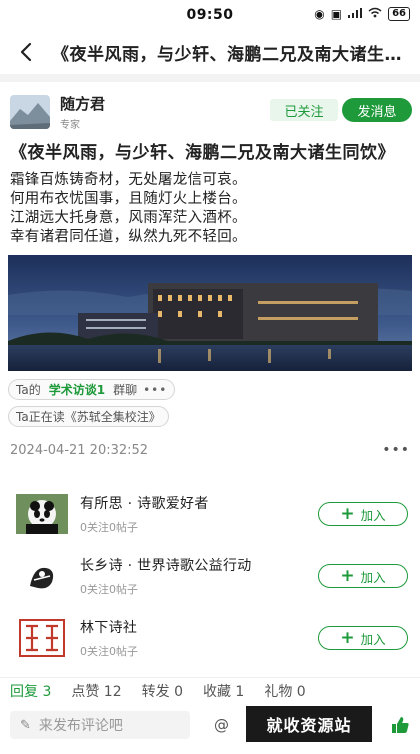  Describe the element at coordinates (128, 180) in the screenshot. I see `poem-line: 霜锋百炼铸奇材，无处屠龙信可哀。` at that location.